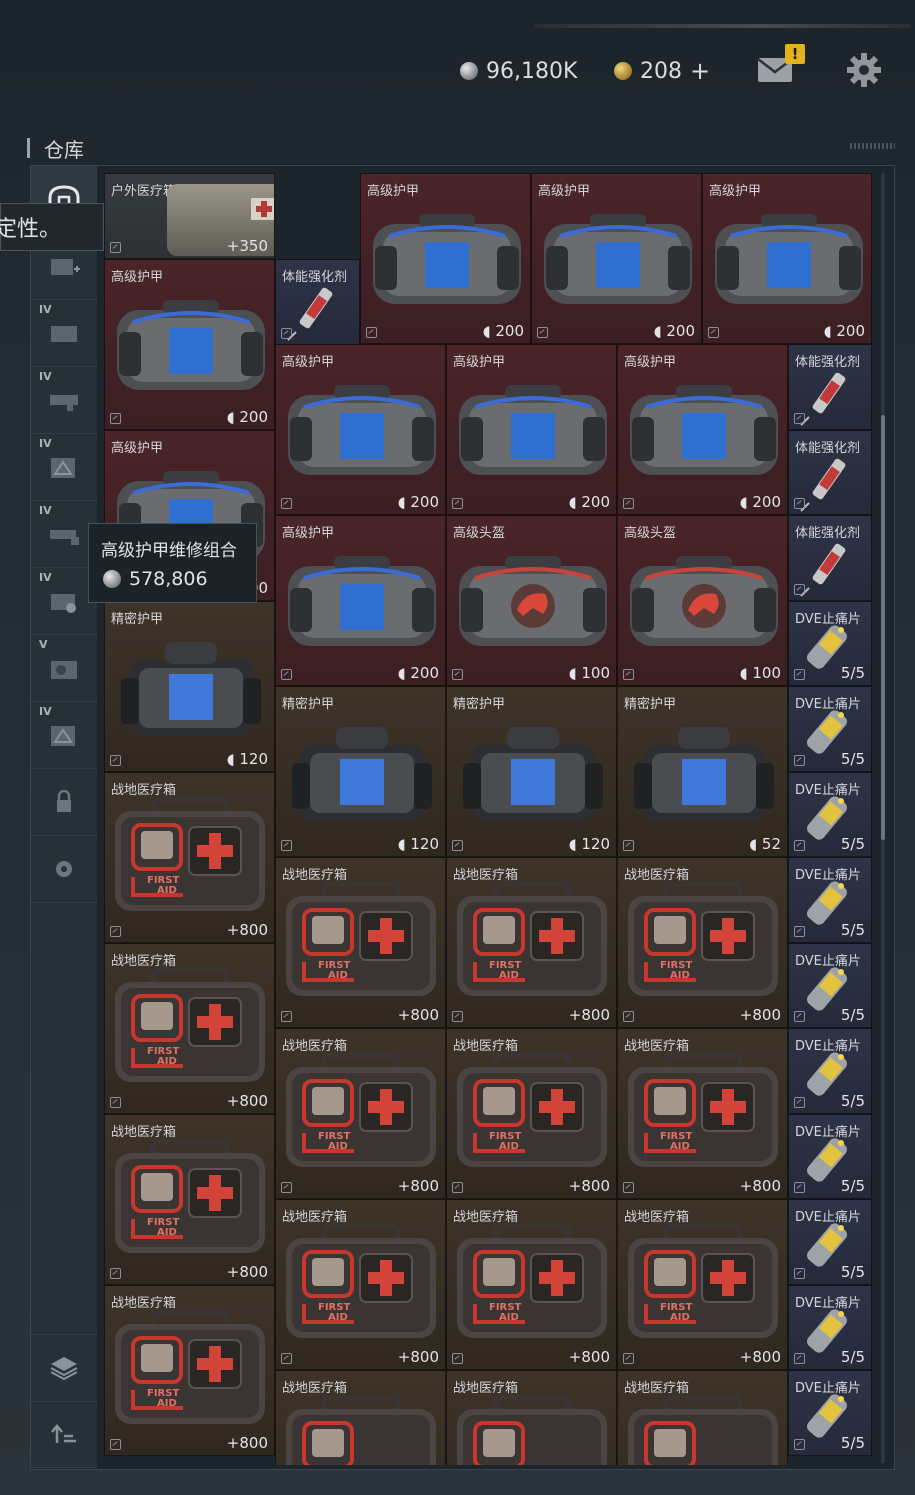  I want to click on gear-icon, so click(64, 869).